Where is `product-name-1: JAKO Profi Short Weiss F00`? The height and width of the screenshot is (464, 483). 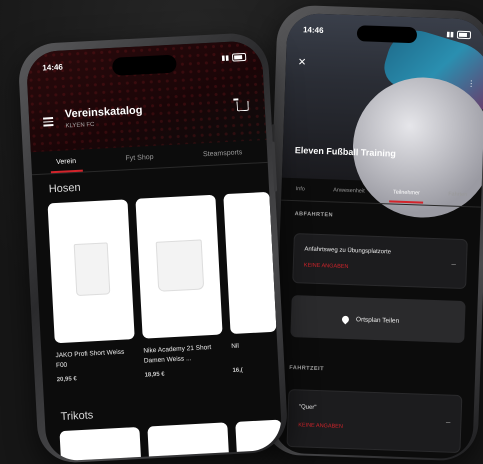 product-name-1: JAKO Profi Short Weiss F00 is located at coordinates (90, 359).